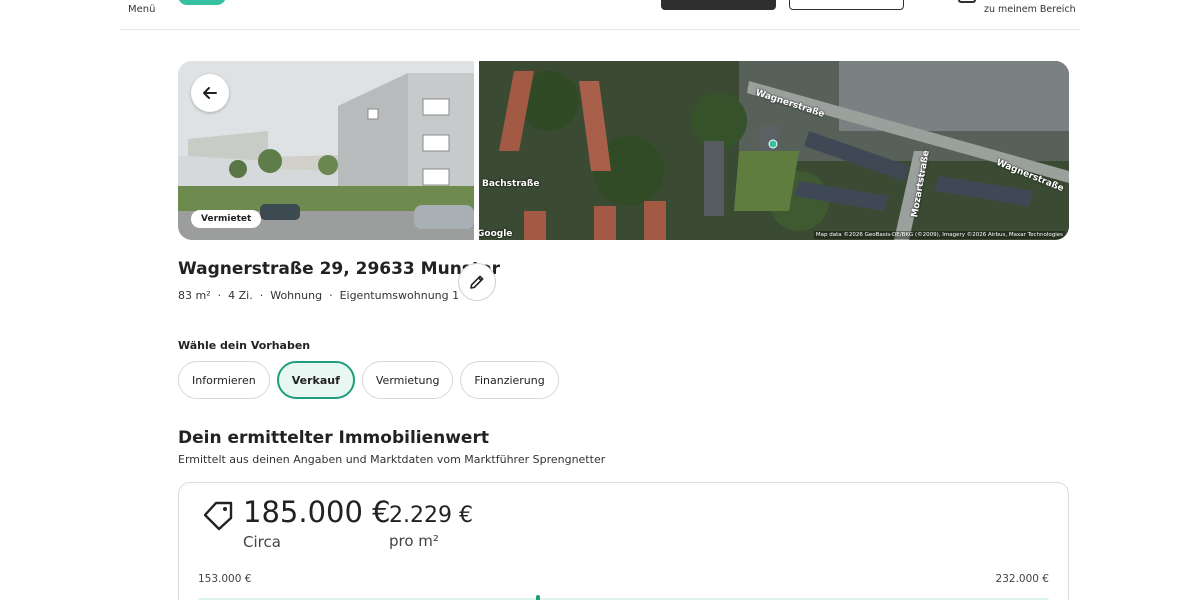 This screenshot has height=600, width=1200. What do you see at coordinates (333, 438) in the screenshot?
I see `valuation-title: Dein ermittelter Immobilienwert` at bounding box center [333, 438].